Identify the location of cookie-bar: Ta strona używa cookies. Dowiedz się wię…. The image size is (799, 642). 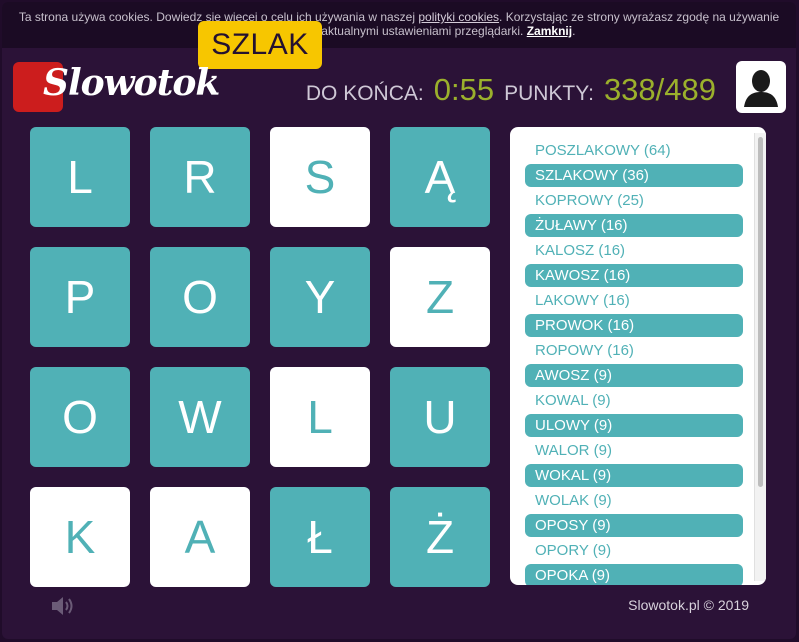
(399, 25).